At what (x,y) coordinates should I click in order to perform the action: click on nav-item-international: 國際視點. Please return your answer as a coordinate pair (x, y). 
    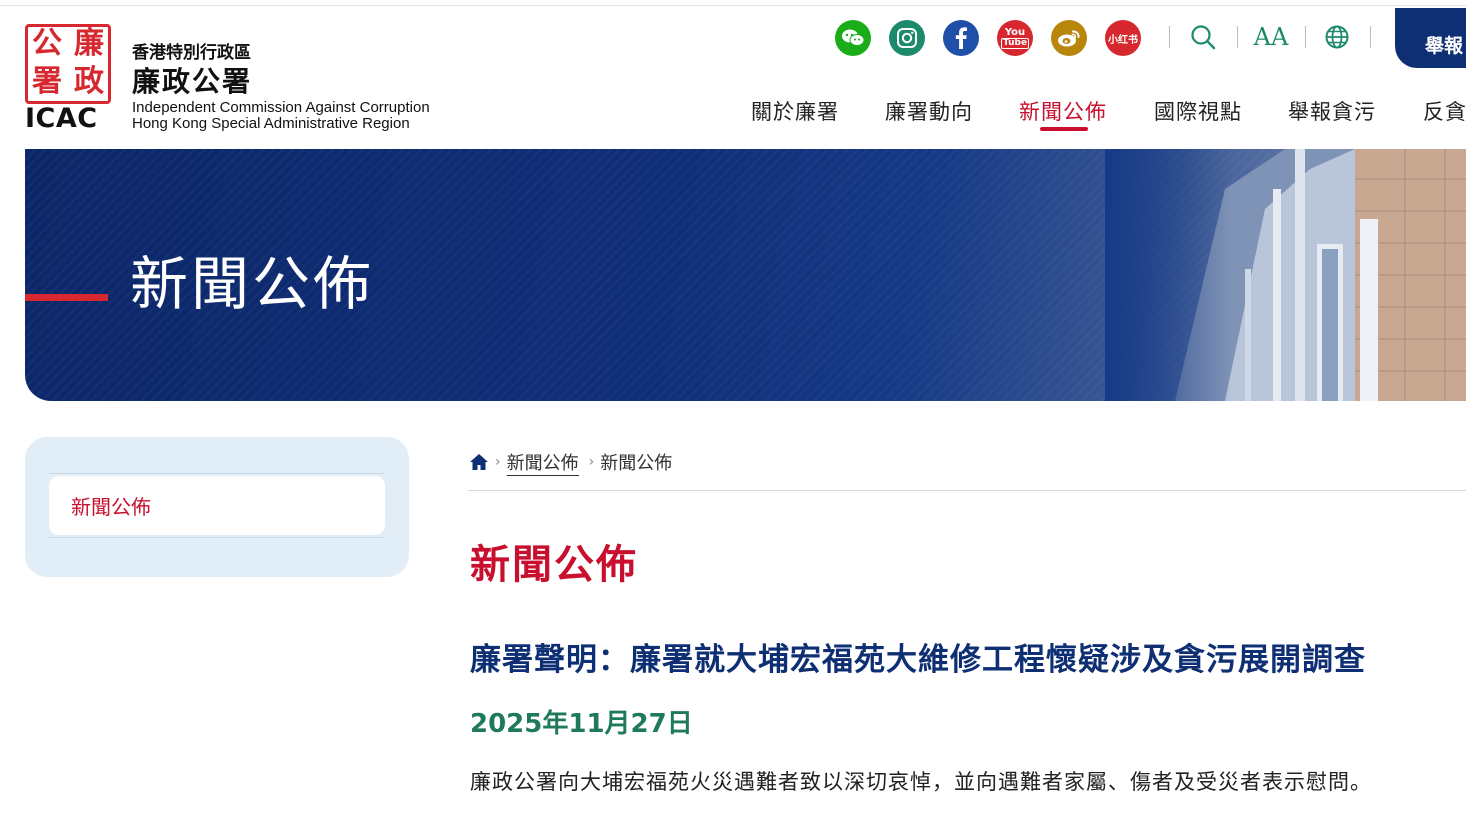
    Looking at the image, I should click on (1198, 111).